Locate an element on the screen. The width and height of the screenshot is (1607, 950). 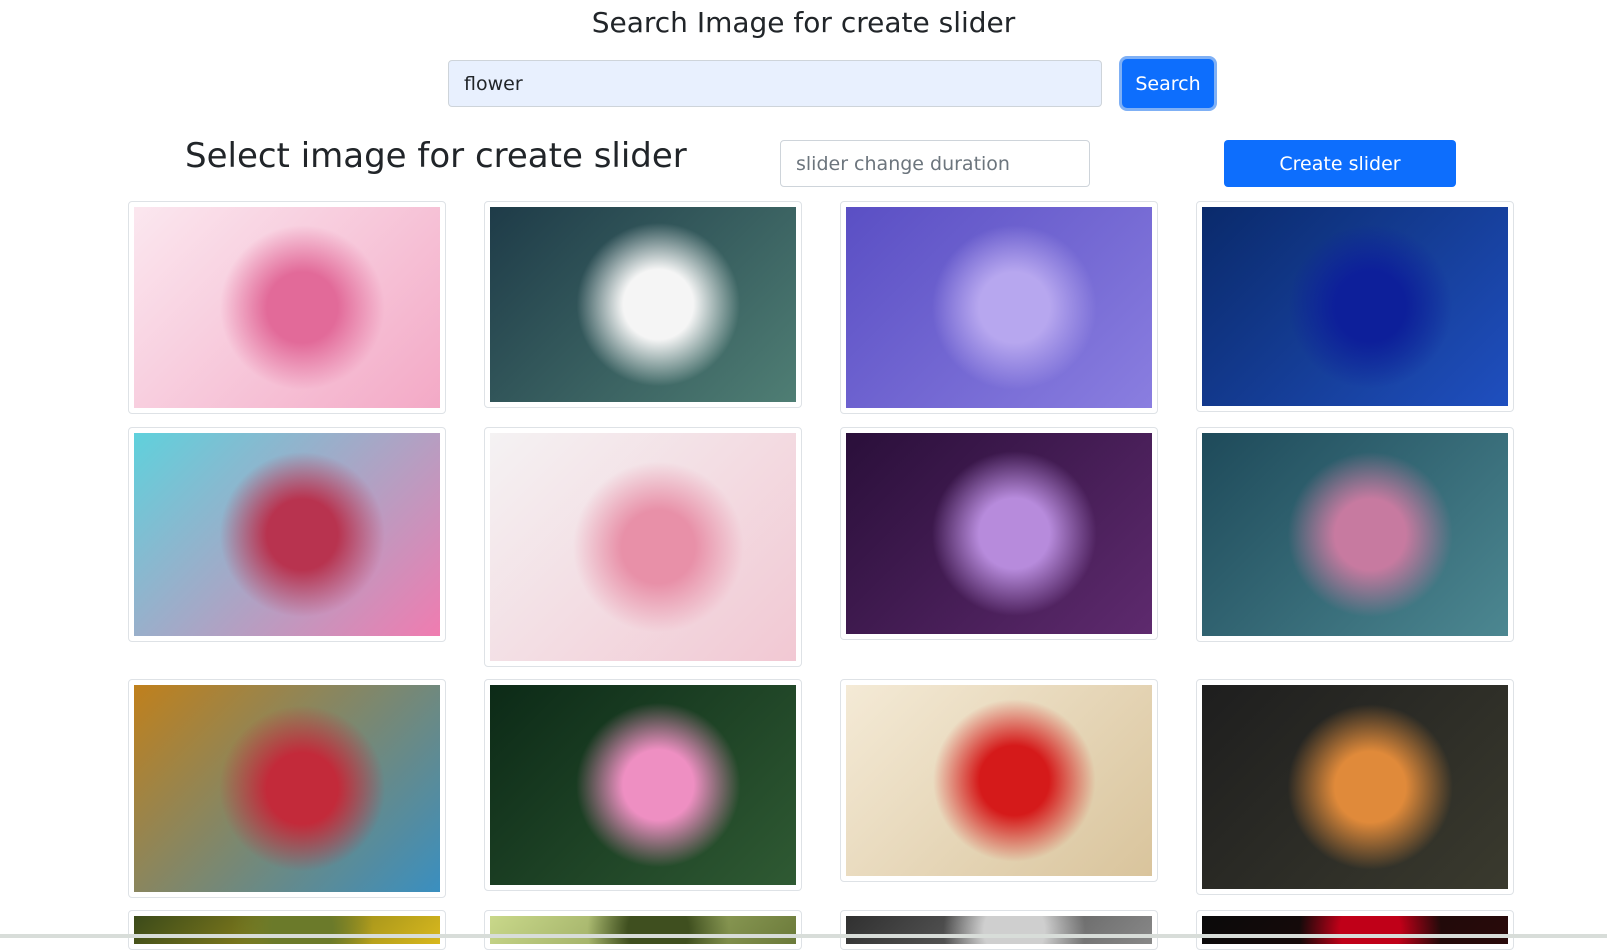
red-poppy-field-image is located at coordinates (999, 780).